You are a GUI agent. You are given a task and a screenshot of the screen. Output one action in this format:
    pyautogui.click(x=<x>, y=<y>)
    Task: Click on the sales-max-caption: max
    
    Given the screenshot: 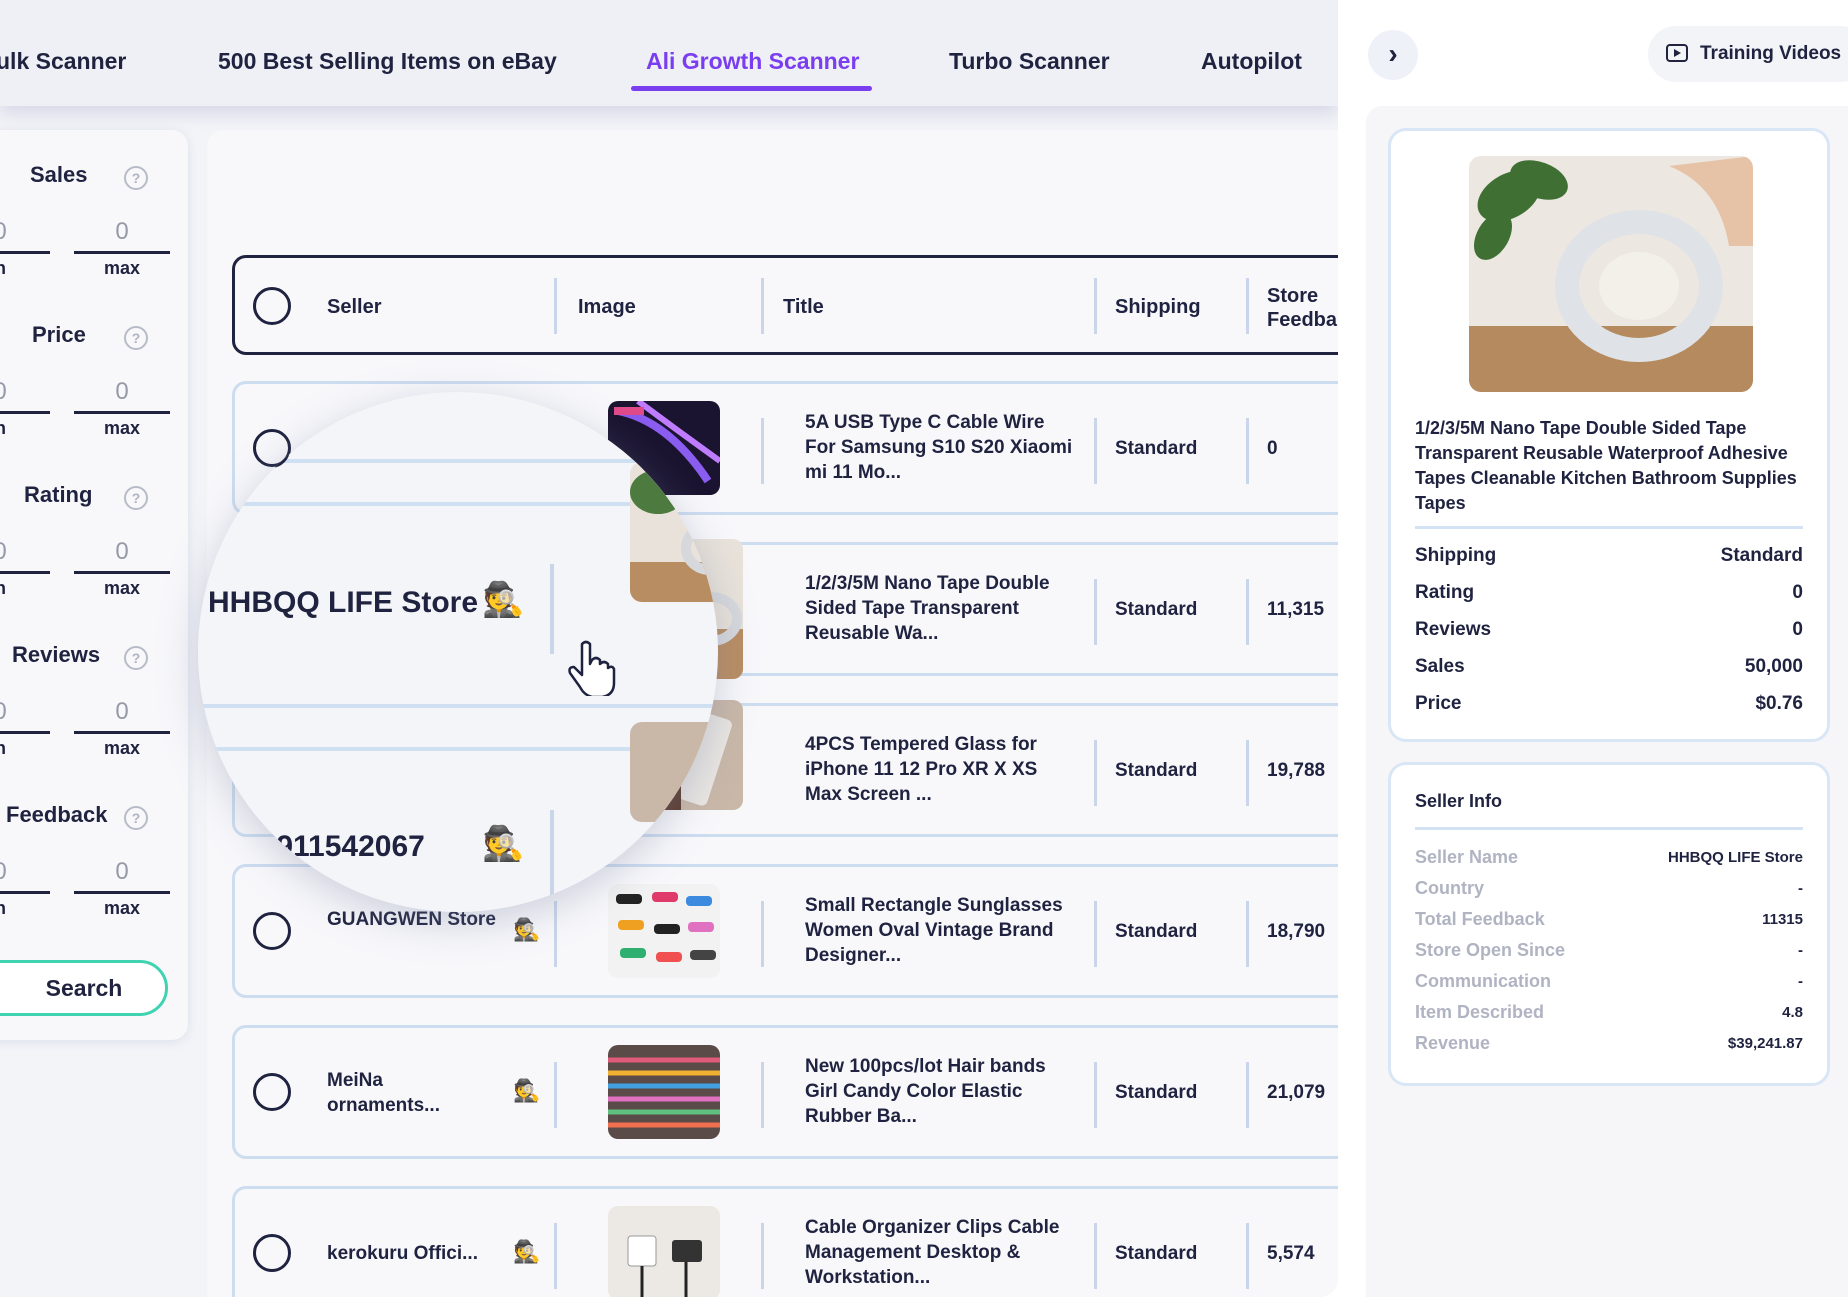 What is the action you would take?
    pyautogui.click(x=122, y=268)
    